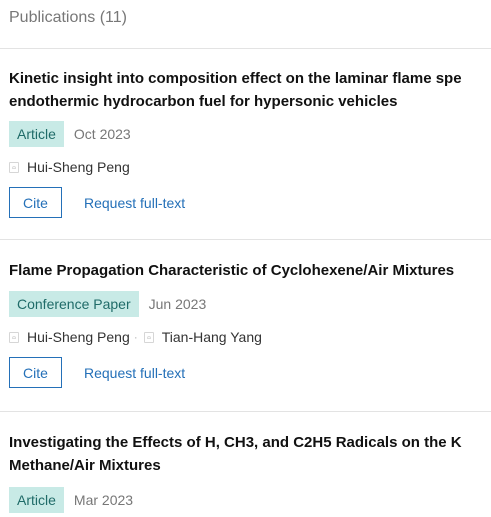  Describe the element at coordinates (74, 304) in the screenshot. I see `publication-type-badge: Conference Paper` at that location.